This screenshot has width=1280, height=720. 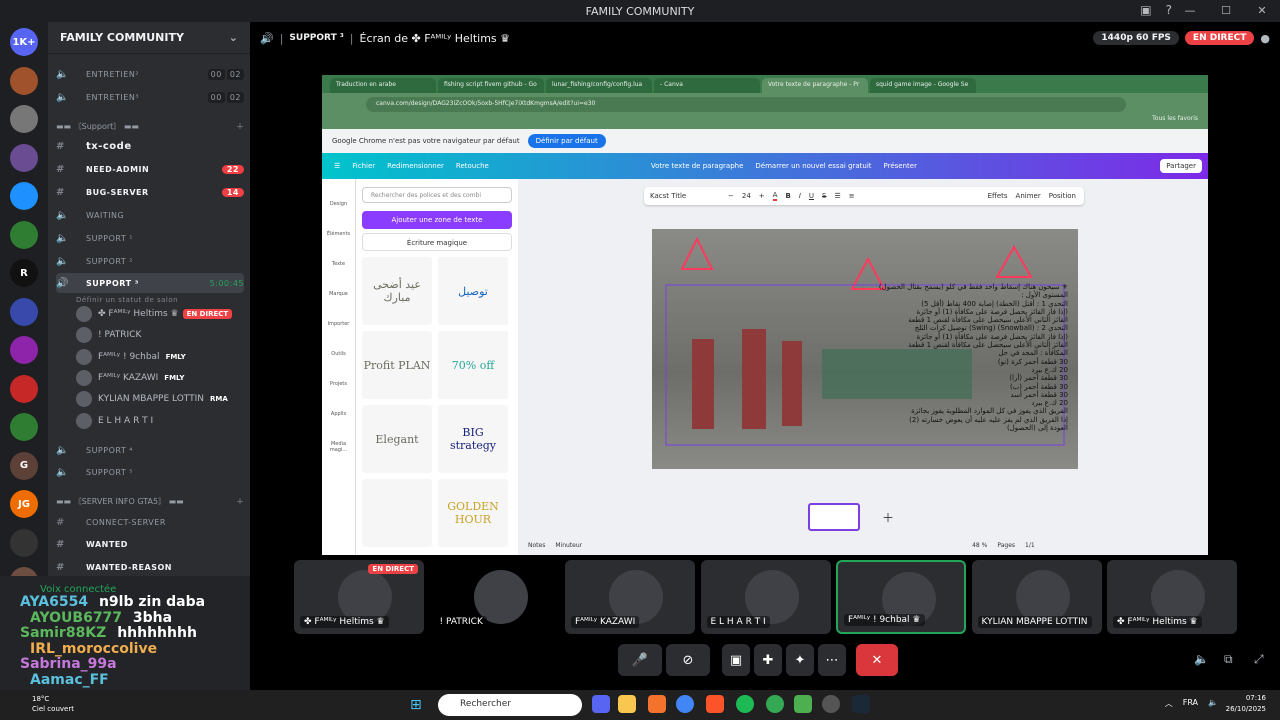 I want to click on notes-button: Notes, so click(x=536, y=545).